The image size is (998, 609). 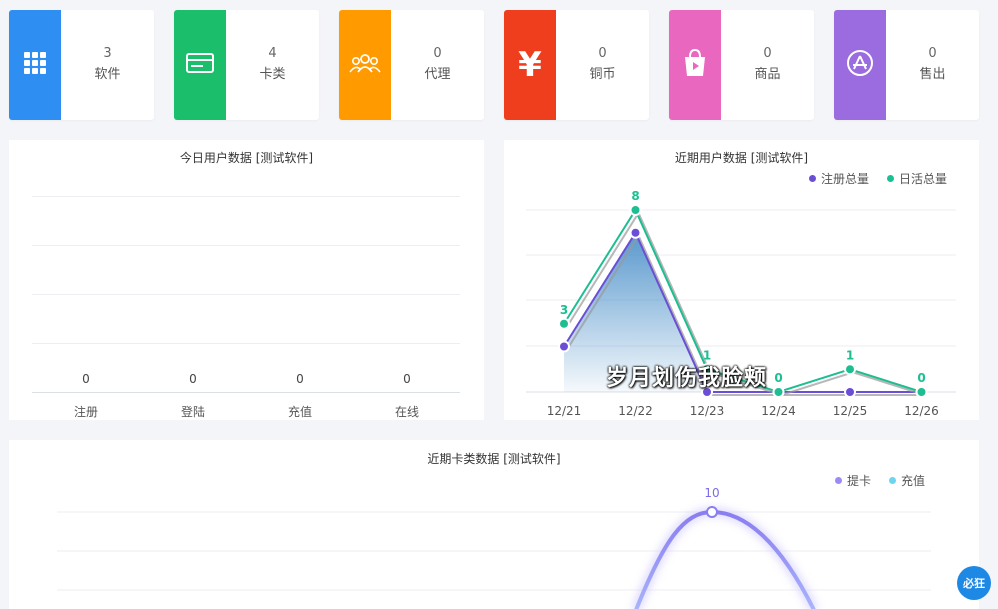 I want to click on stat-card-3: ¥ 0 铜币, so click(x=576, y=65).